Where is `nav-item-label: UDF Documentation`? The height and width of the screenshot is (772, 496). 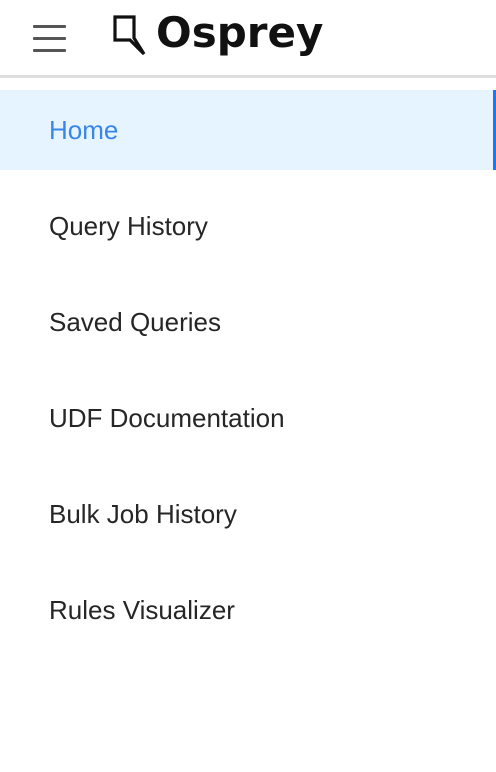 nav-item-label: UDF Documentation is located at coordinates (167, 417).